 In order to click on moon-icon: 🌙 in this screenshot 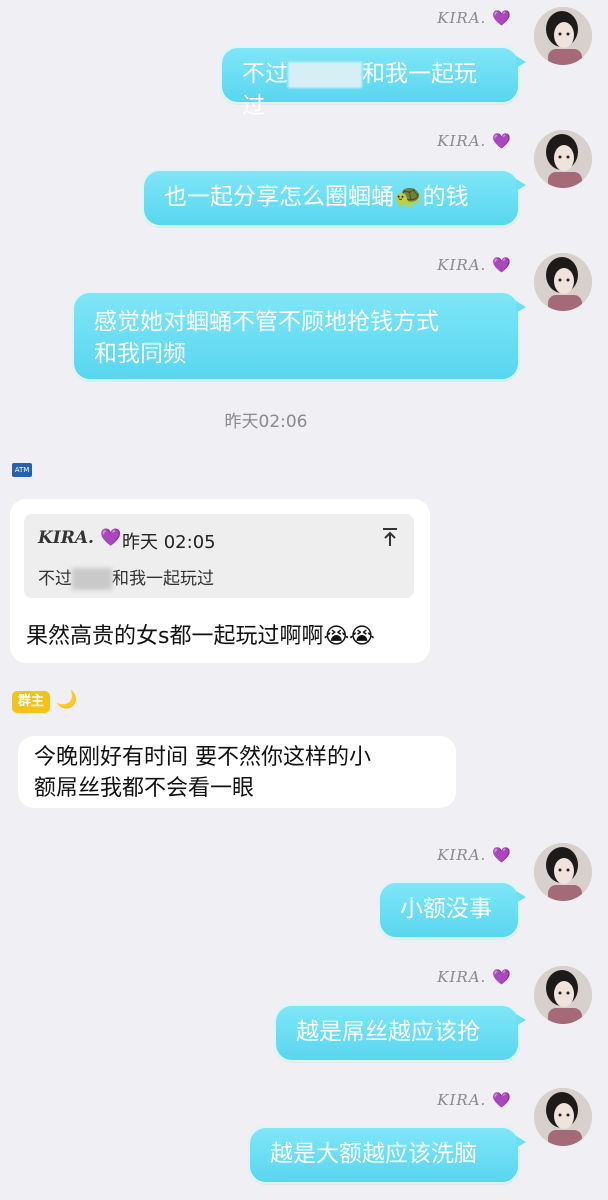, I will do `click(67, 700)`.